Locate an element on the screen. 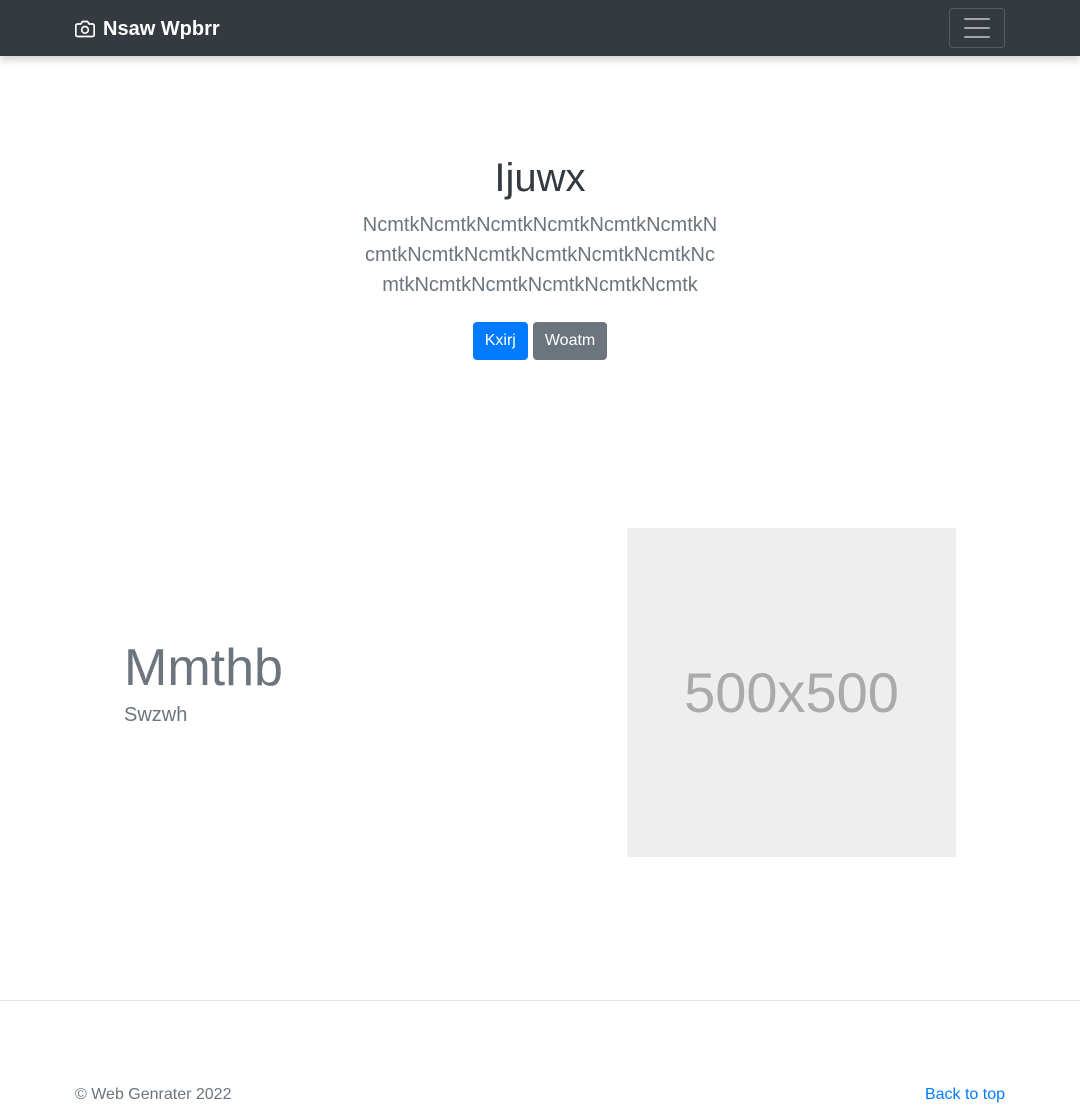 Image resolution: width=1080 pixels, height=1106 pixels. footer-divider is located at coordinates (540, 1000).